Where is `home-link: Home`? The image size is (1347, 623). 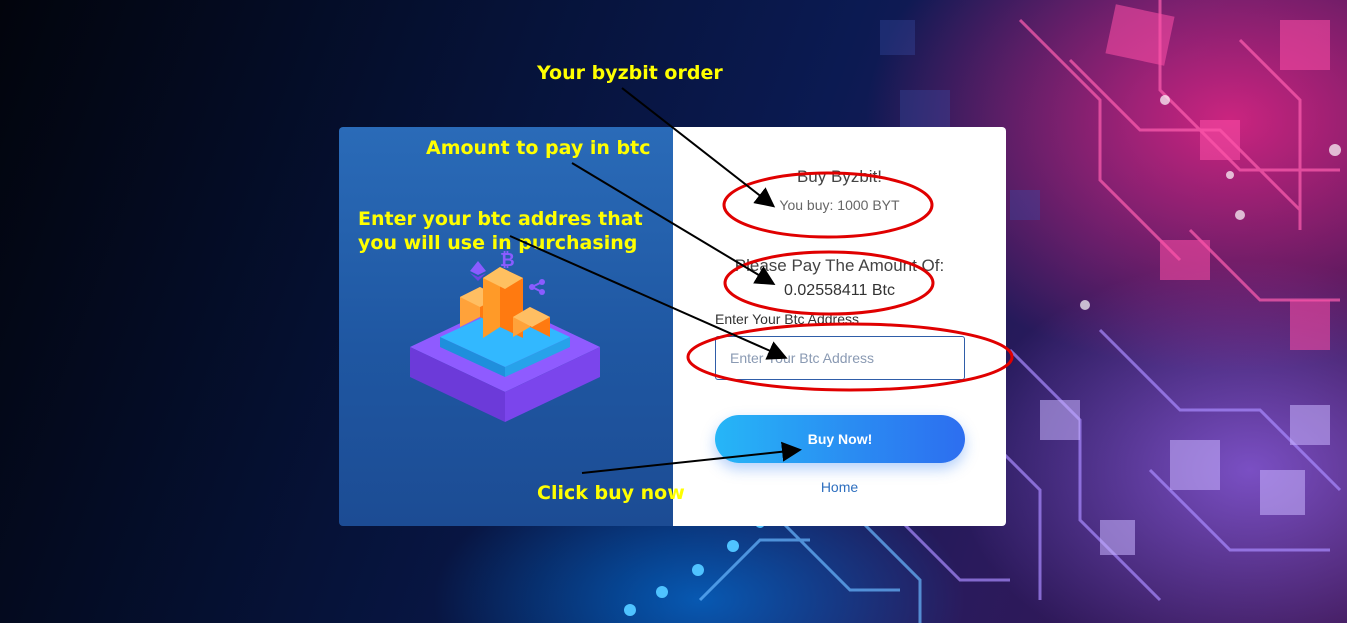 home-link: Home is located at coordinates (839, 487).